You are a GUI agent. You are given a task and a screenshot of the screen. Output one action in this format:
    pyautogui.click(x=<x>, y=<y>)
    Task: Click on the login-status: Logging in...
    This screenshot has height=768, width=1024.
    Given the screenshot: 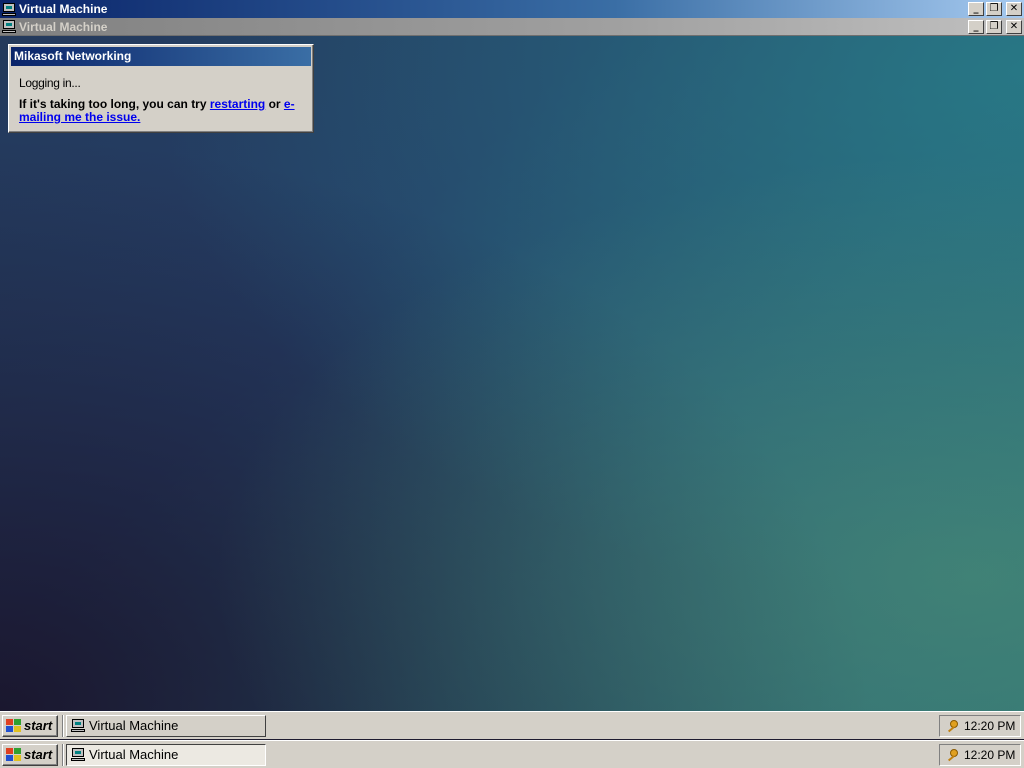 What is the action you would take?
    pyautogui.click(x=50, y=83)
    